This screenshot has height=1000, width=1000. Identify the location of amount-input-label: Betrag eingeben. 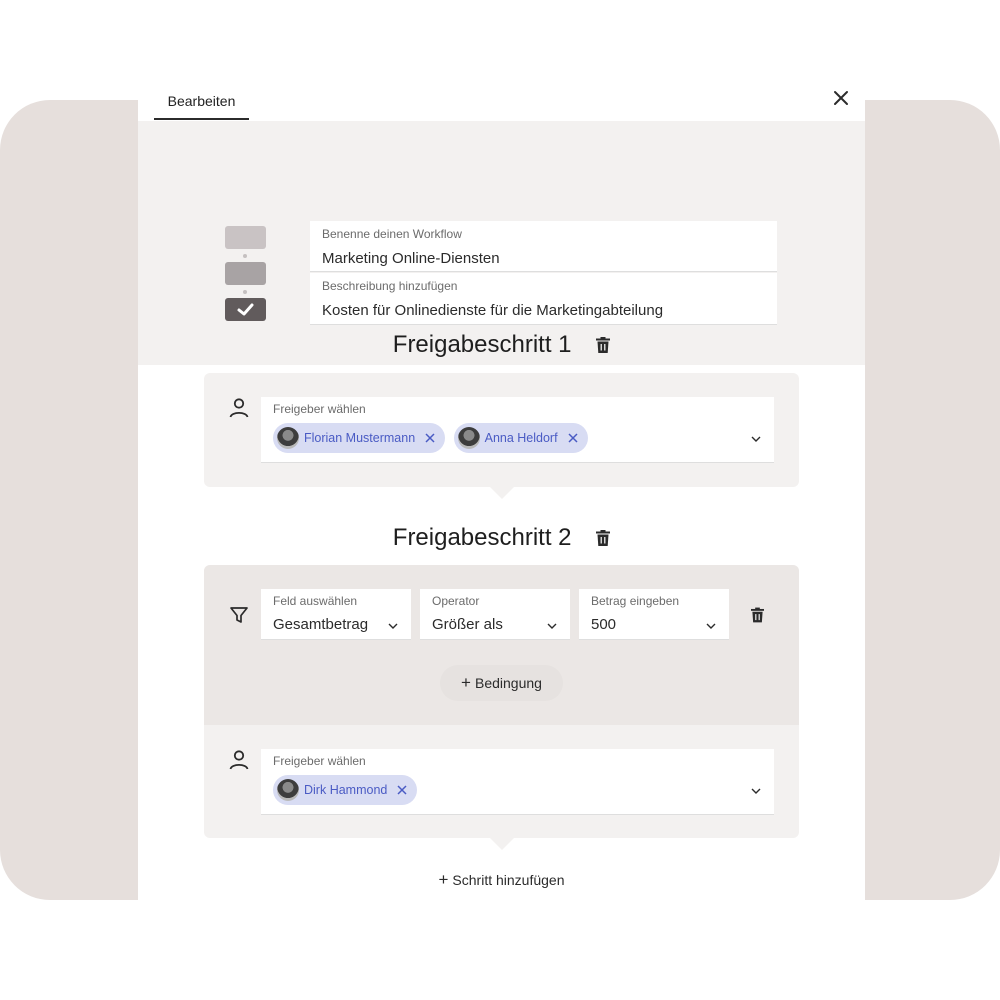
(635, 601).